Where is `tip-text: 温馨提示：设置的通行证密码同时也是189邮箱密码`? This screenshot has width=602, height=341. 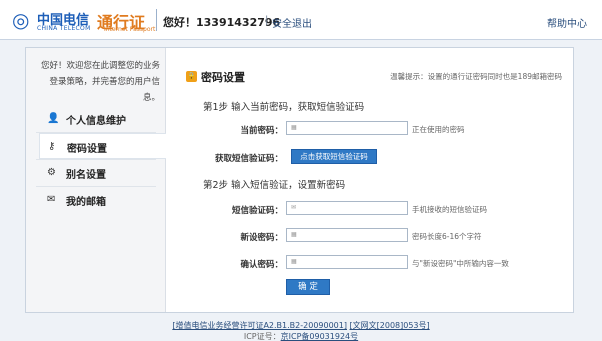
tip-text: 温馨提示：设置的通行证密码同时也是189邮箱密码 is located at coordinates (476, 76).